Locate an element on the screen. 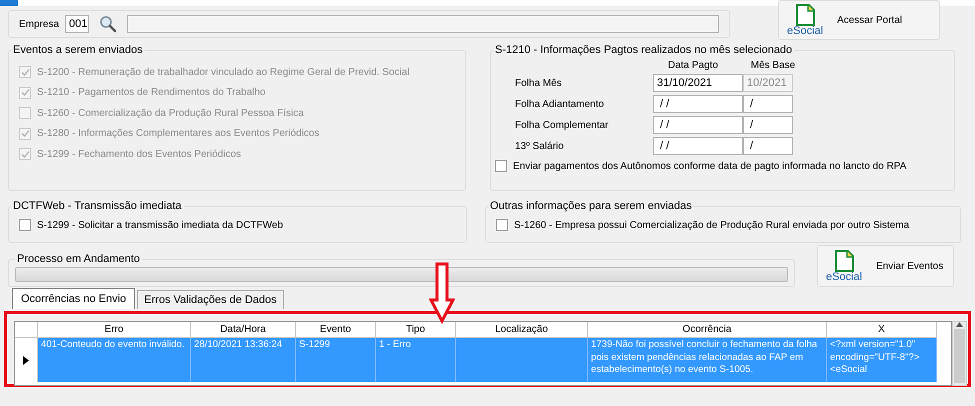 The image size is (975, 406). group-title: S-1210 - Informações Pagtos realizados no mês selecionado is located at coordinates (644, 50).